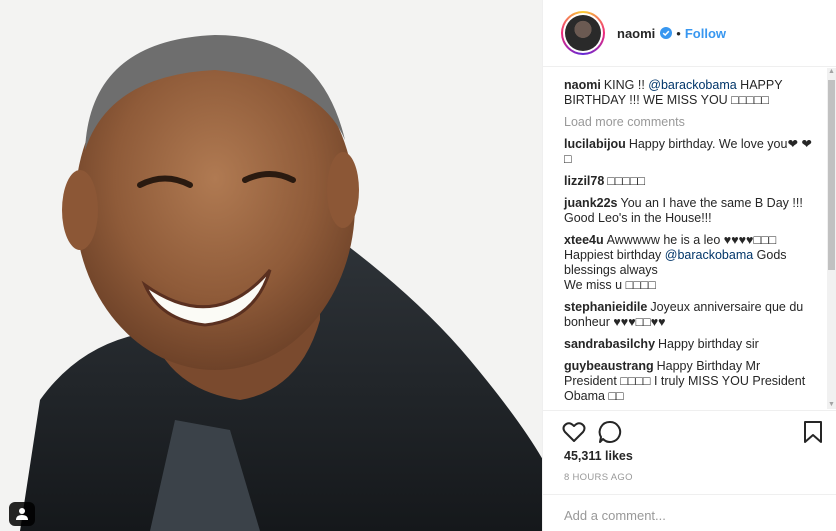 The image size is (836, 531). Describe the element at coordinates (636, 33) in the screenshot. I see `header-username: naomi` at that location.